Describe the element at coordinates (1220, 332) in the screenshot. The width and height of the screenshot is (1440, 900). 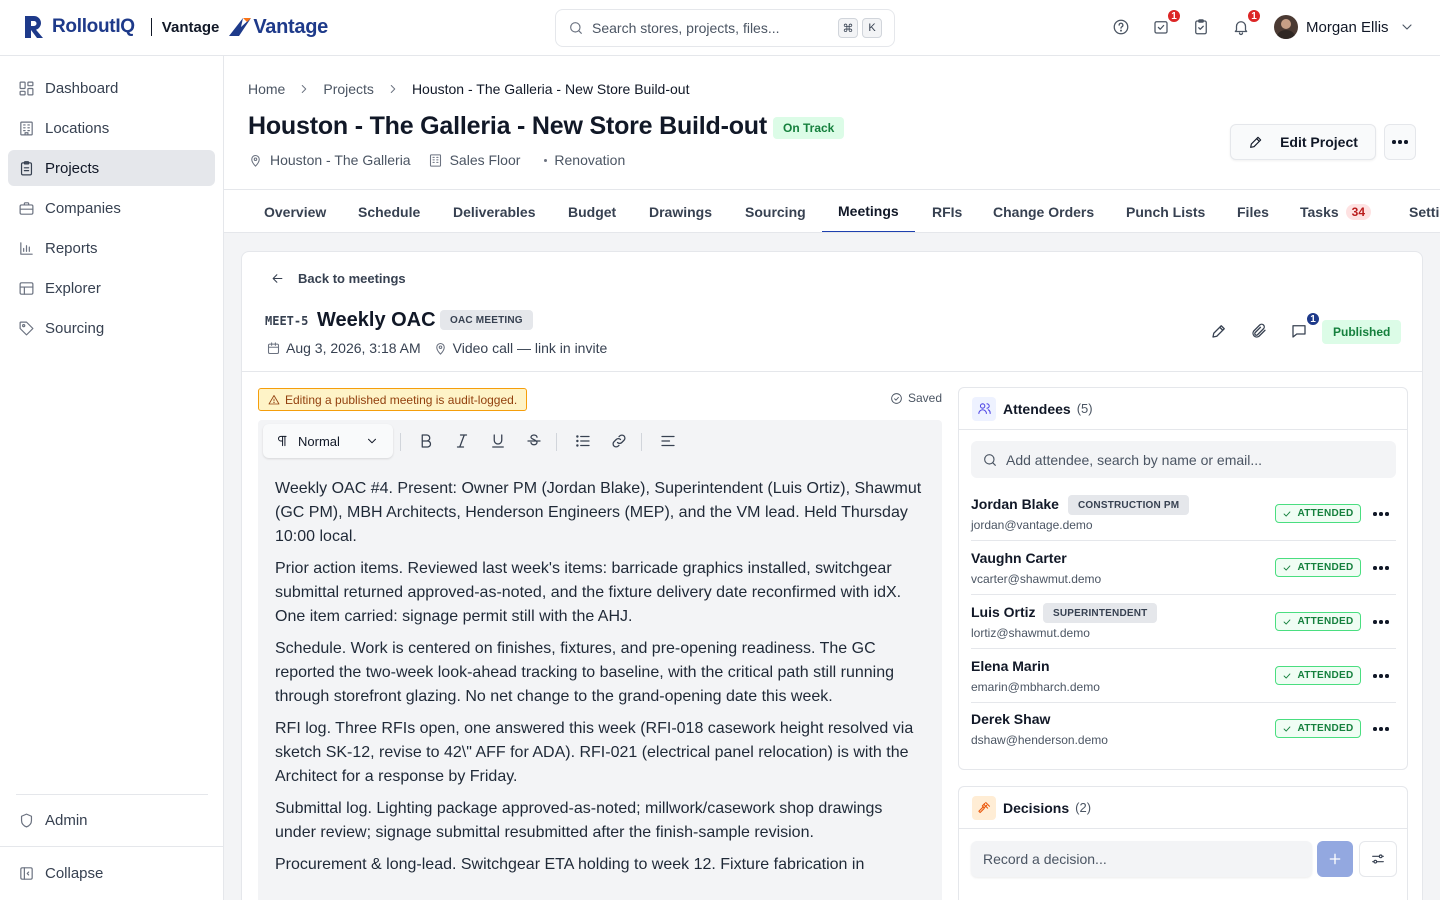
I see `edit-meeting-button` at that location.